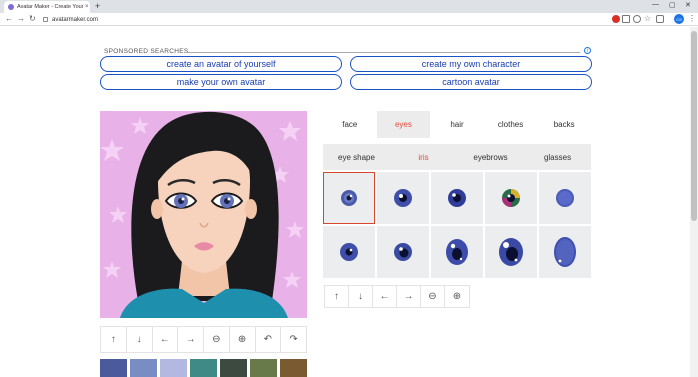 The width and height of the screenshot is (698, 377). Describe the element at coordinates (322, 19) in the screenshot. I see `address-bar: avatarmaker.com` at that location.